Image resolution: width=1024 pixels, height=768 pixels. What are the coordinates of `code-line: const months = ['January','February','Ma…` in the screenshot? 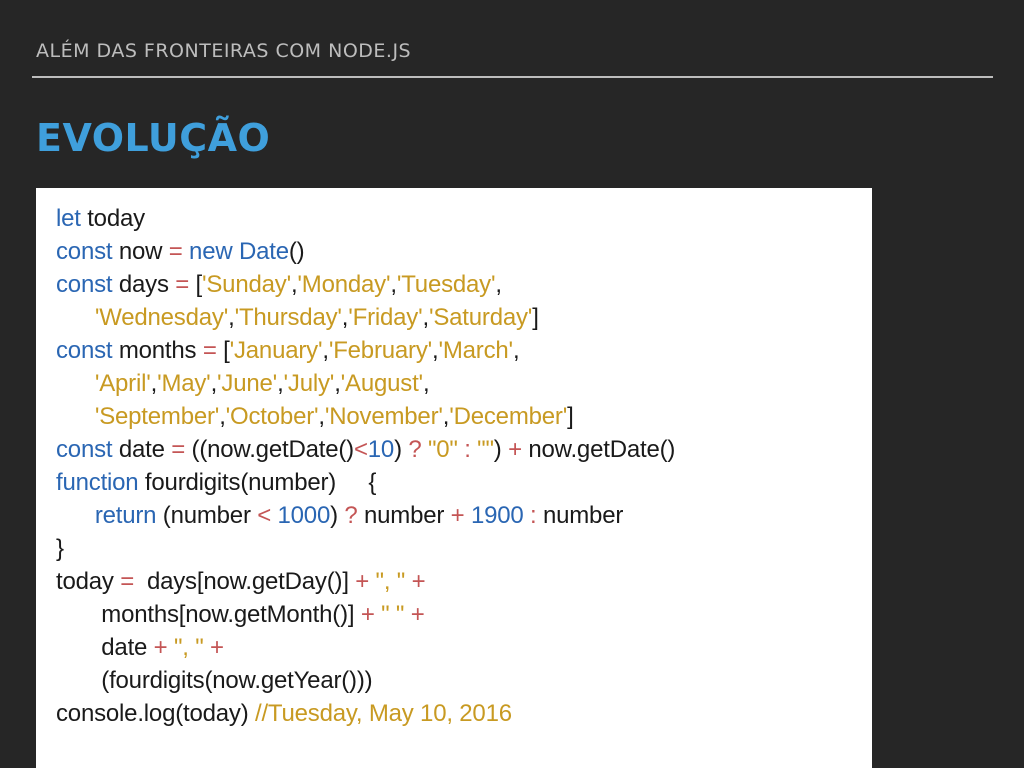 It's located at (288, 350).